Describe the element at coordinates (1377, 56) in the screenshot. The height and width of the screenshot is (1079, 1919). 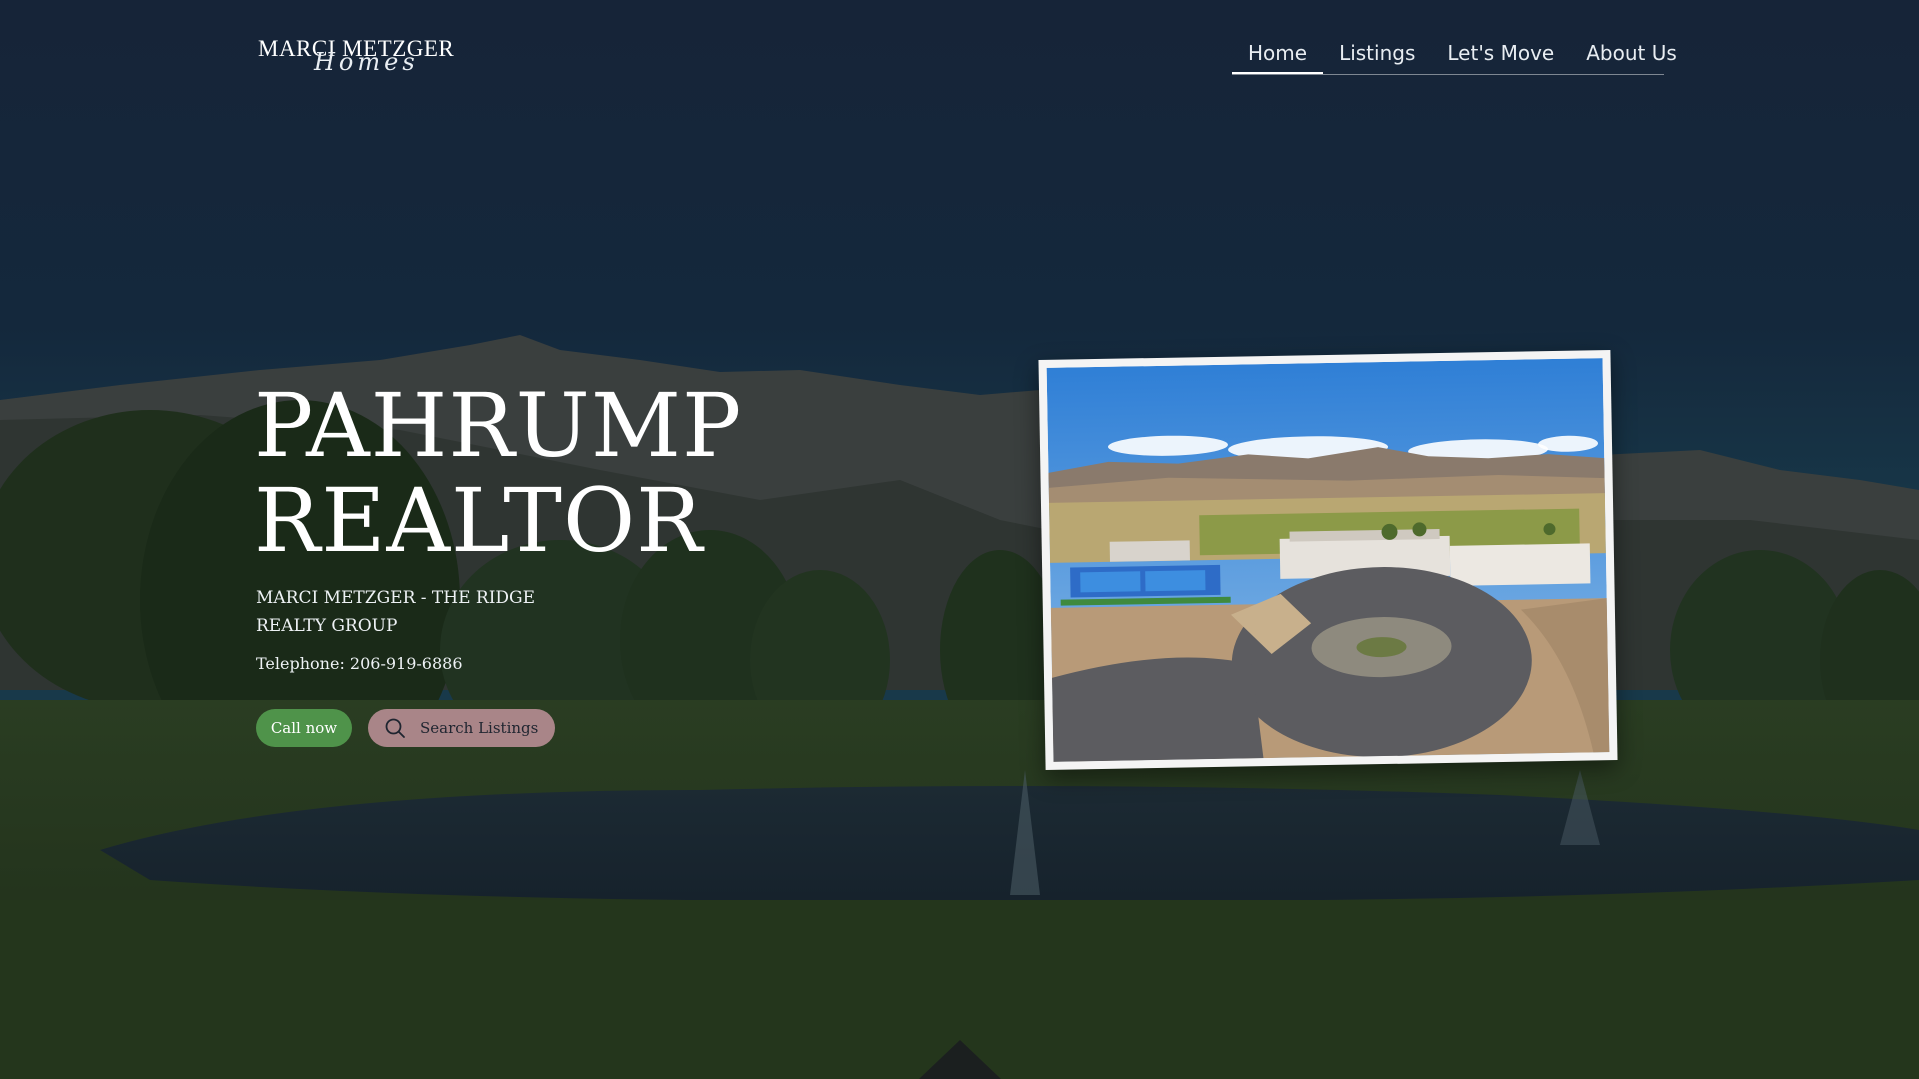
I see `nav-item-listings: Listings` at that location.